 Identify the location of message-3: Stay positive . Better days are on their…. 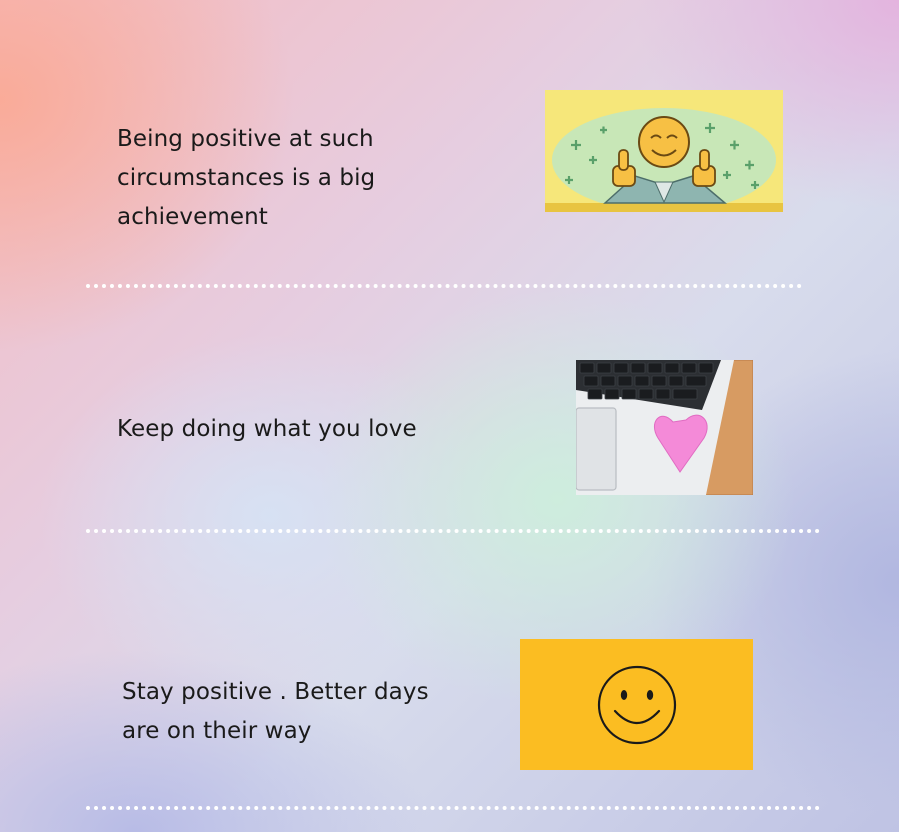
(292, 712).